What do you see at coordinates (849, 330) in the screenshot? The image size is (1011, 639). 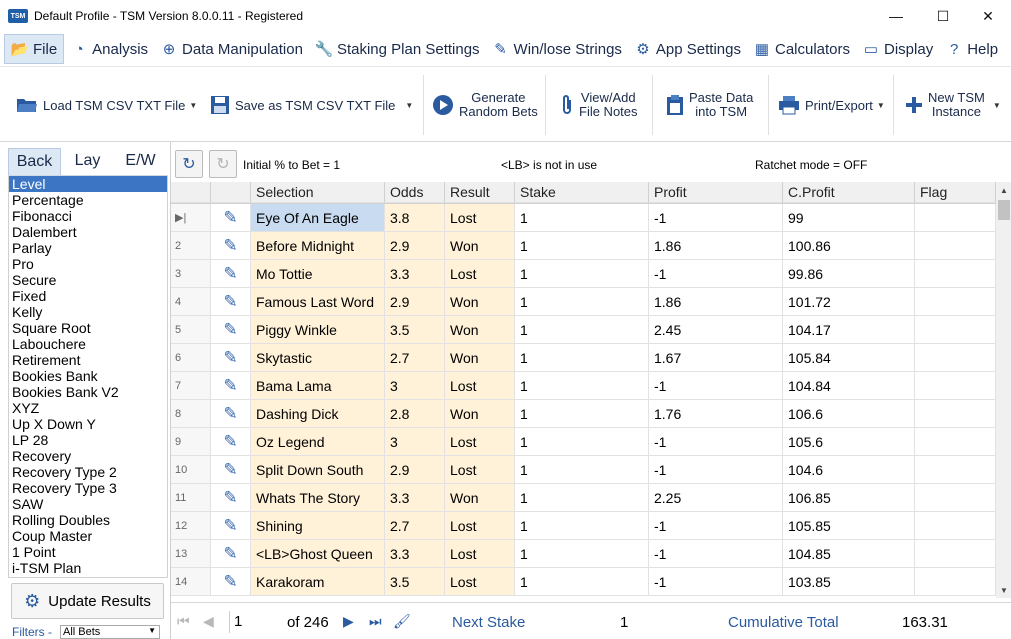 I see `cell-c-profit: 104.17` at bounding box center [849, 330].